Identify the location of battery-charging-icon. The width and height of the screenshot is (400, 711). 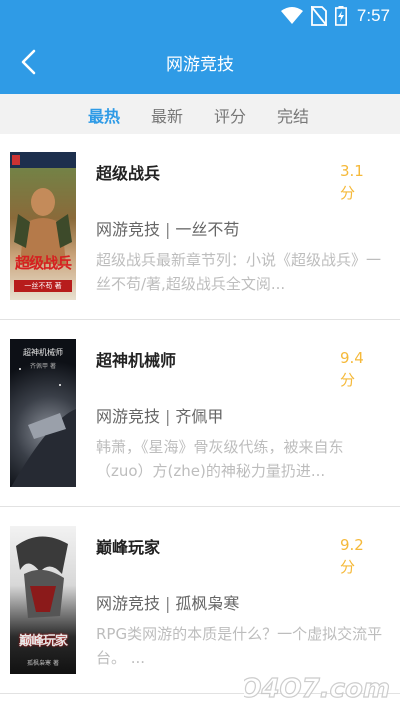
(340, 16).